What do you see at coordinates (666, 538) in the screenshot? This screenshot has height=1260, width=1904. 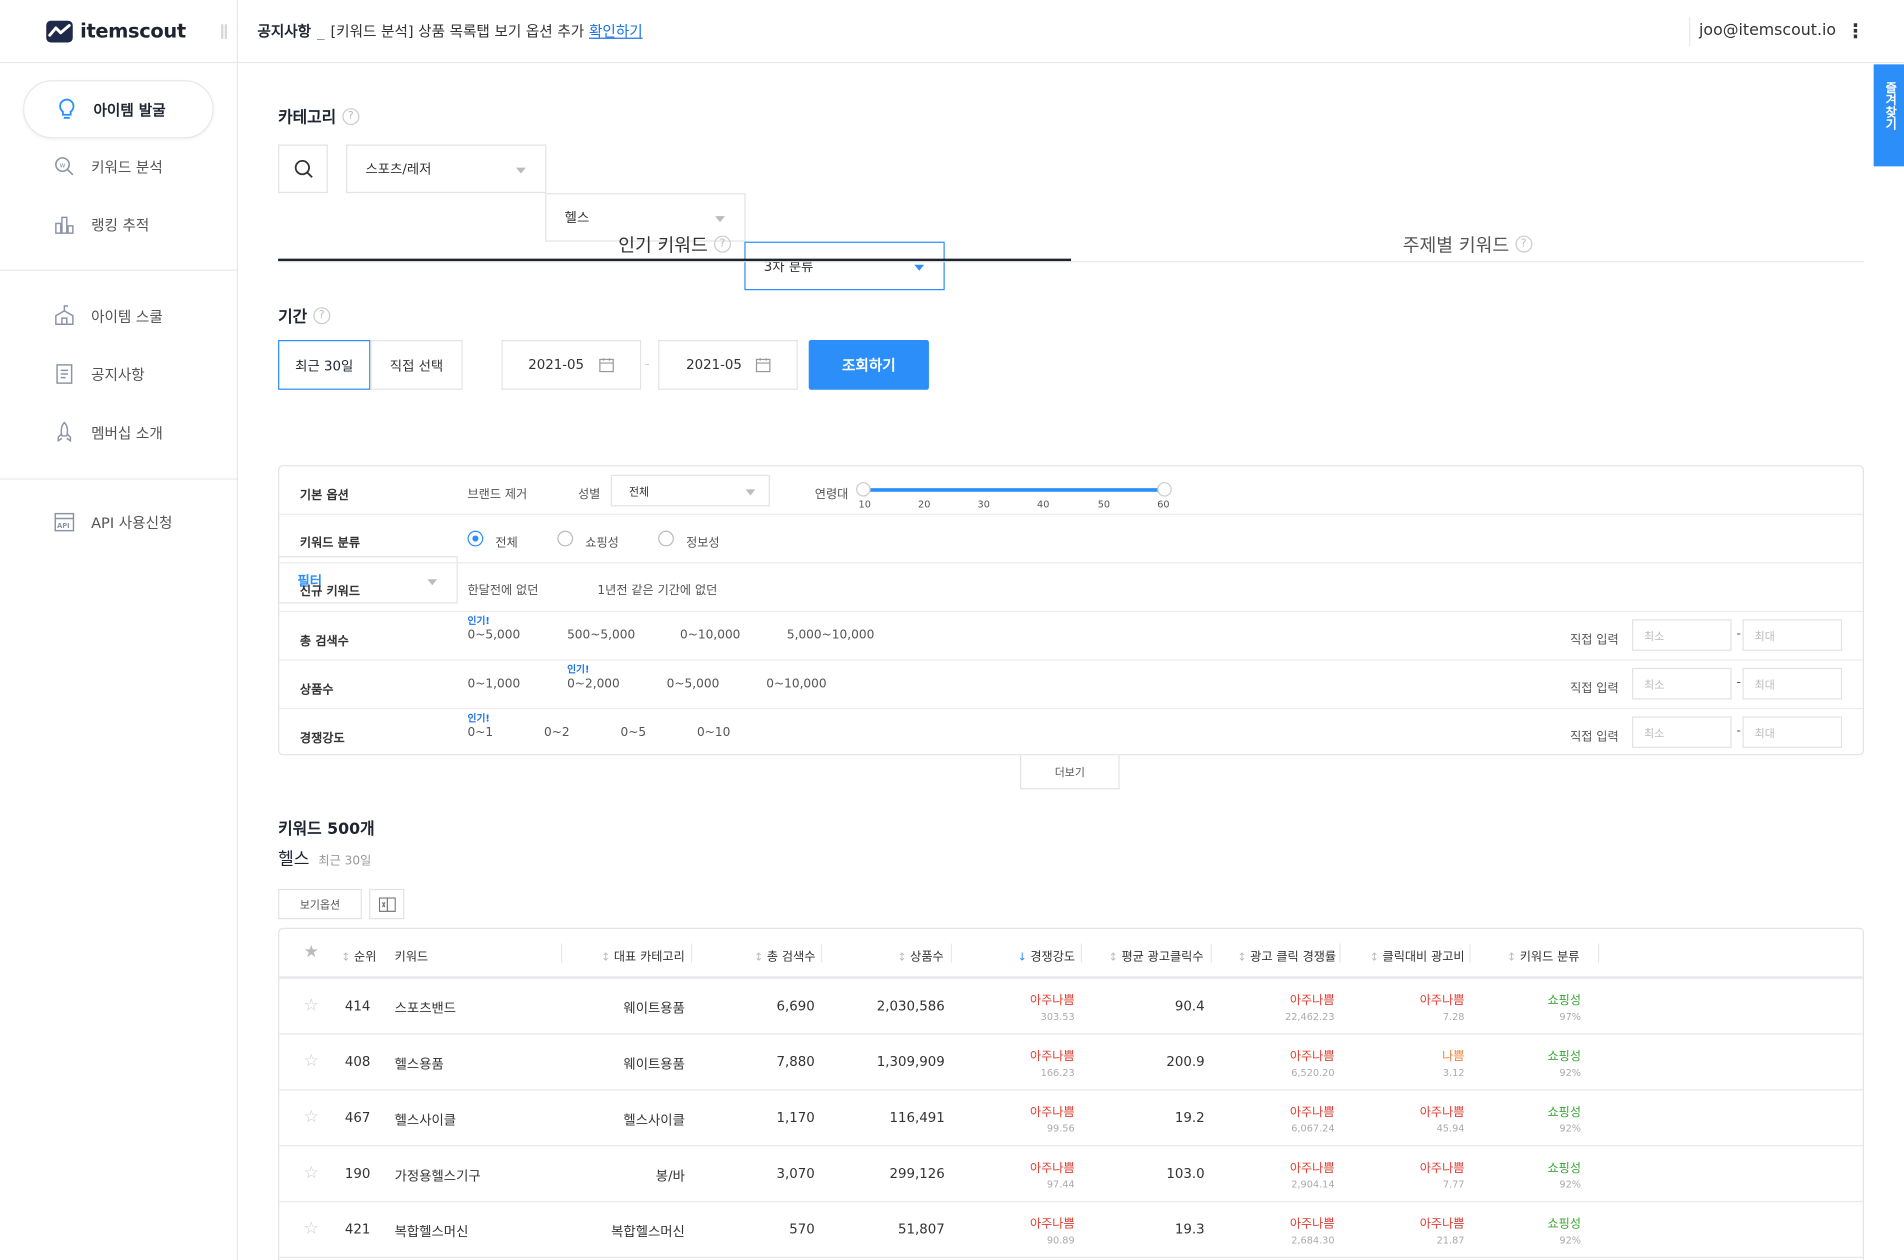 I see `radio-info` at bounding box center [666, 538].